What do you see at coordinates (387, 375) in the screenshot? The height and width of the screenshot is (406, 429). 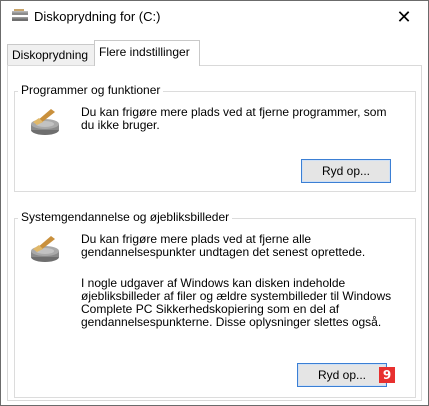 I see `annotation-badge: 9` at bounding box center [387, 375].